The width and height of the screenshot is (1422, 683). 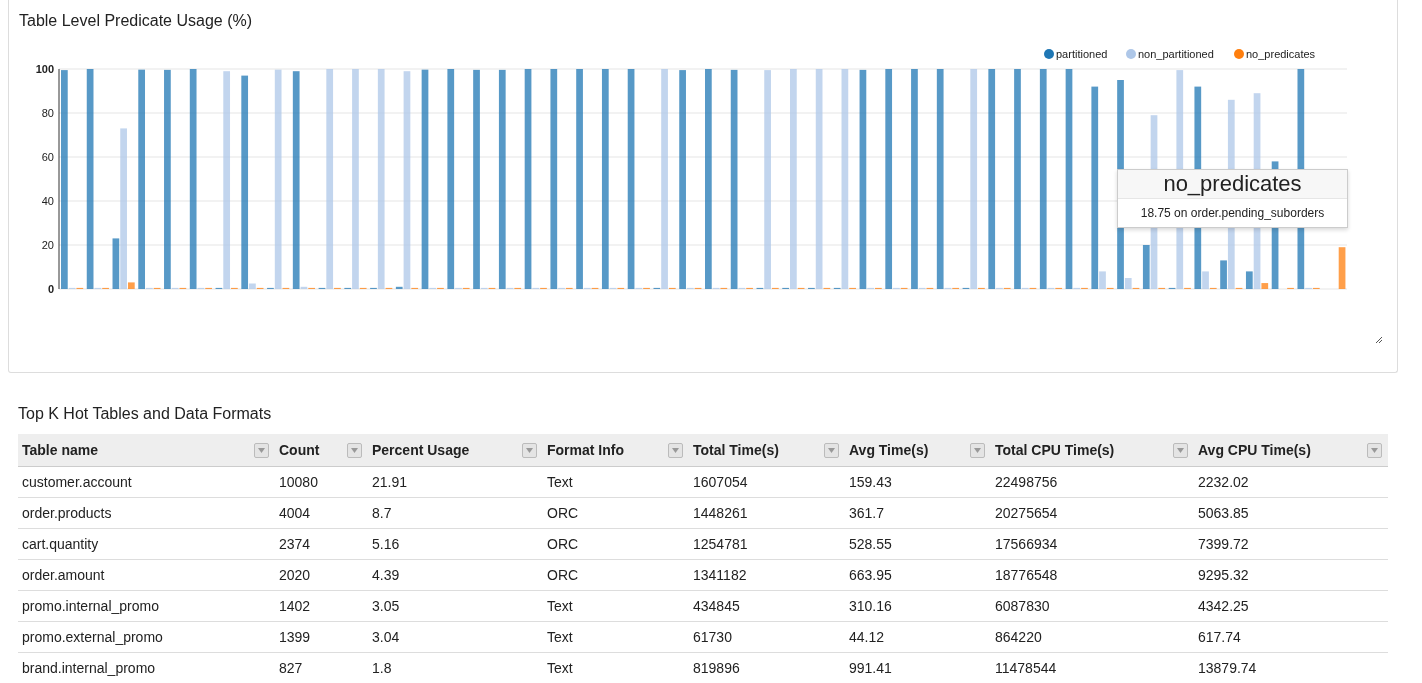 I want to click on column-header: Avg CPU Time(s), so click(x=1291, y=450).